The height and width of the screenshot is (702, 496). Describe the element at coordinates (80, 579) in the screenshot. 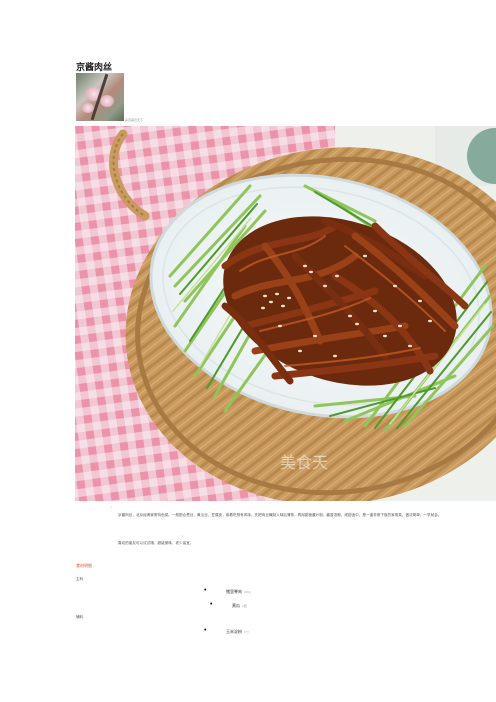

I see `ingredient-group-label: 主料` at that location.